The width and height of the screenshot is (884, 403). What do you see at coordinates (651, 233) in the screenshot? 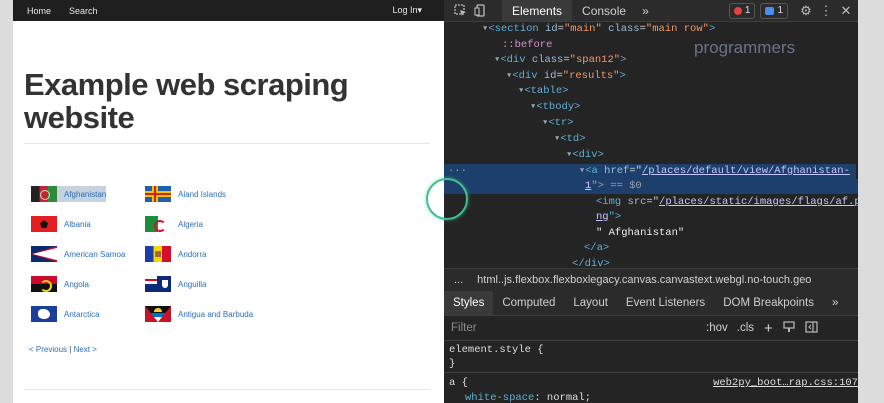
I see `dom-node-text: " Afghanistan"` at bounding box center [651, 233].